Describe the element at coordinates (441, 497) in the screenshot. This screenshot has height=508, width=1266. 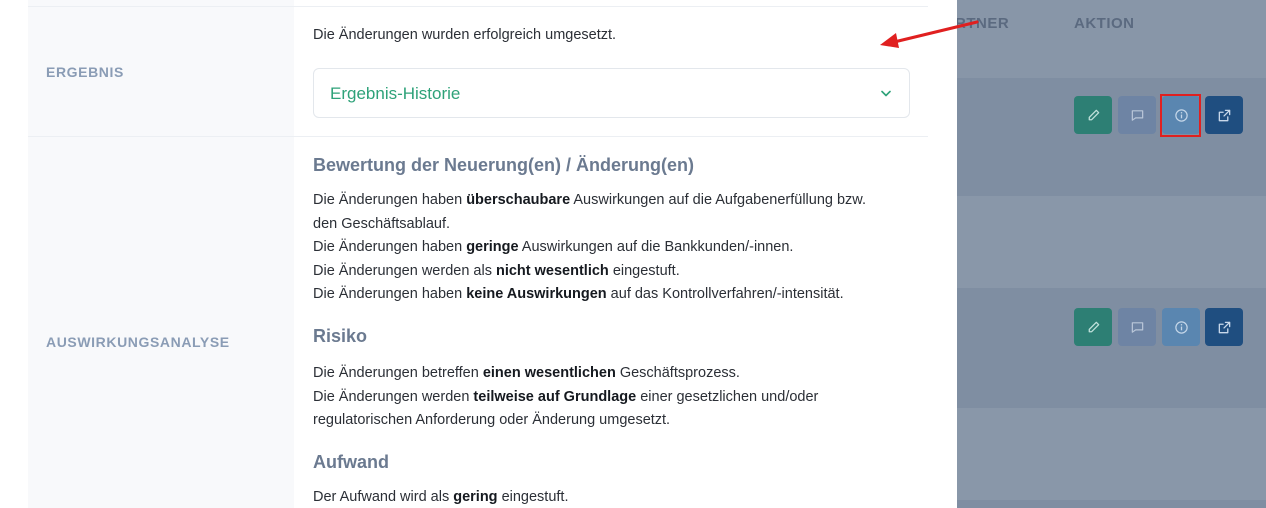
I see `text-line: Der Aufwand wird als gering eingestuft.` at that location.